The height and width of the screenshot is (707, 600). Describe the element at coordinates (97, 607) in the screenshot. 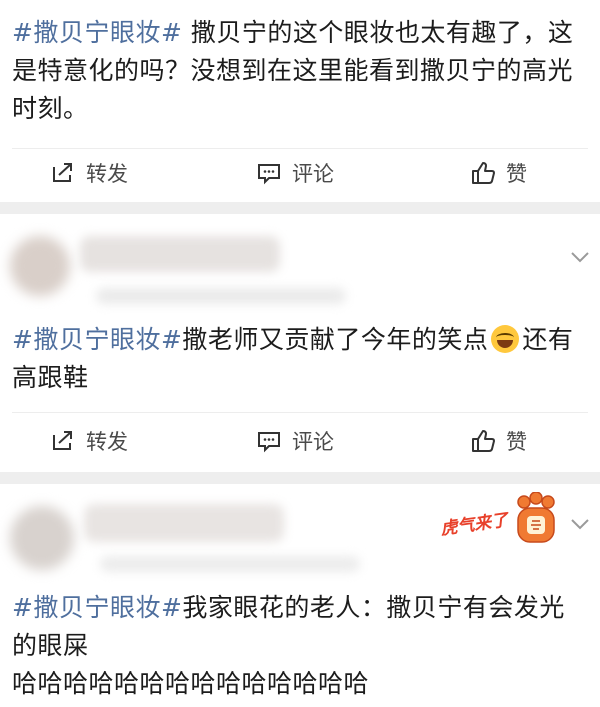

I see `post-3-hashtag: #撒贝宁眼妆#` at that location.